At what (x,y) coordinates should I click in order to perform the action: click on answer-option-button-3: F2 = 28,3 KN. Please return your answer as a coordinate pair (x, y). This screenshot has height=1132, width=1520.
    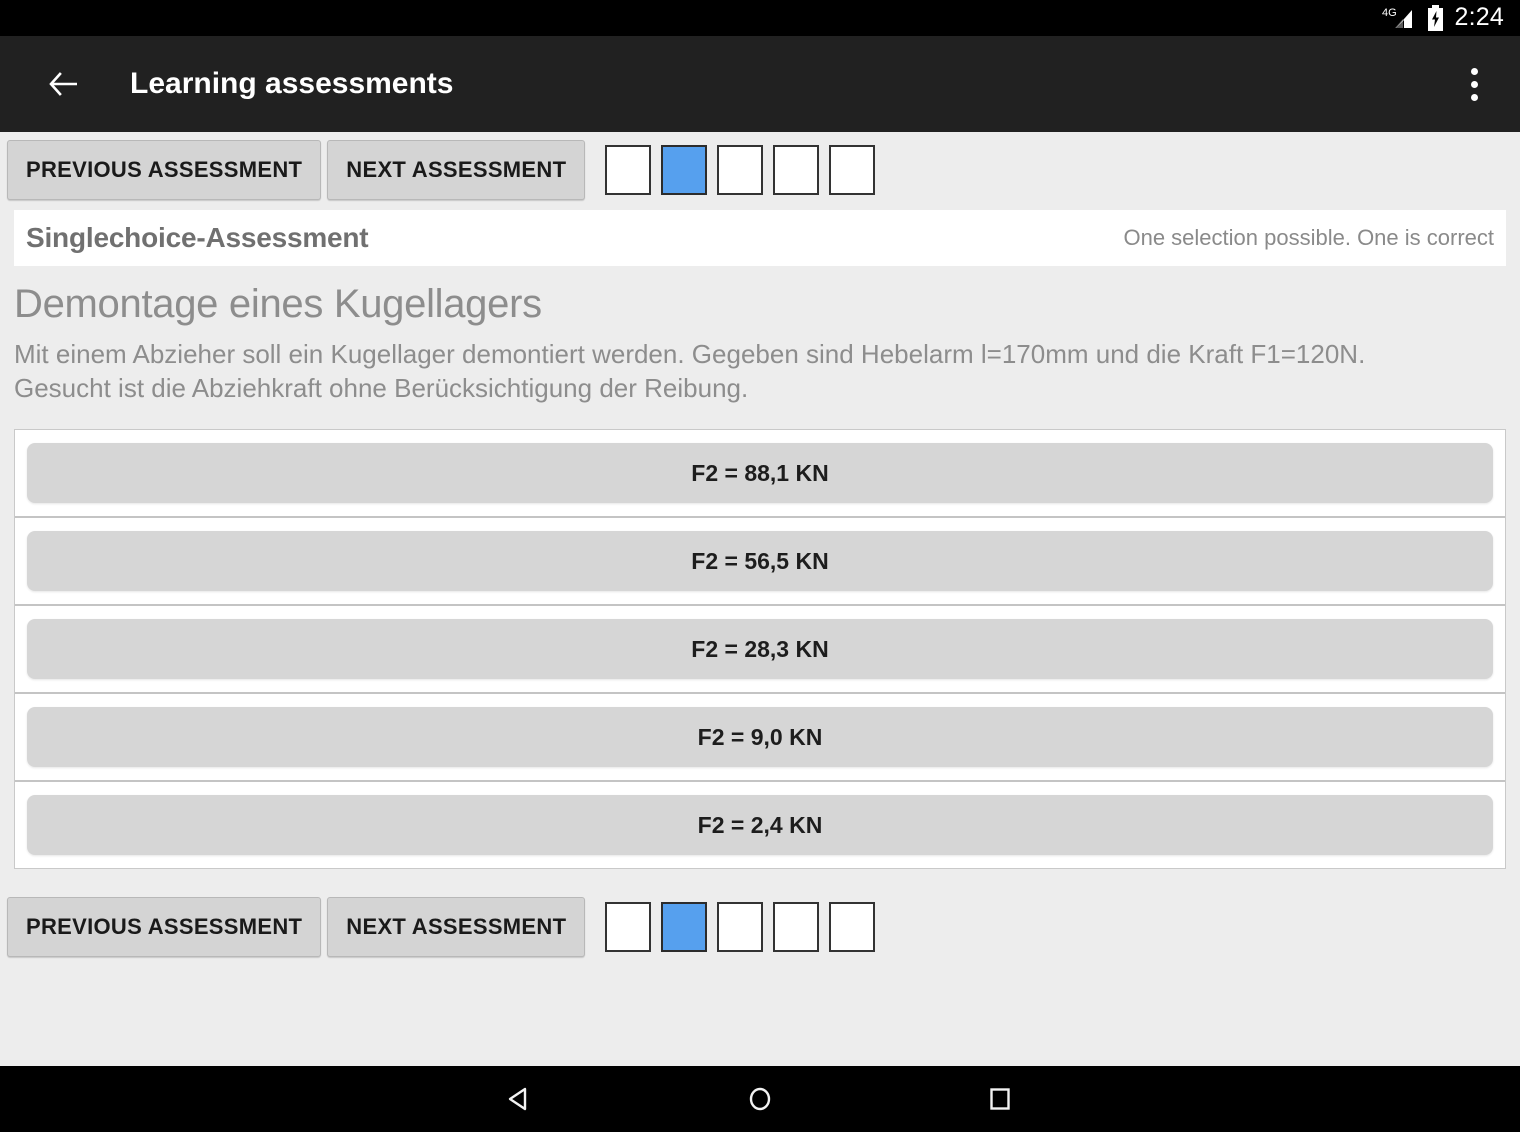
    Looking at the image, I should click on (760, 649).